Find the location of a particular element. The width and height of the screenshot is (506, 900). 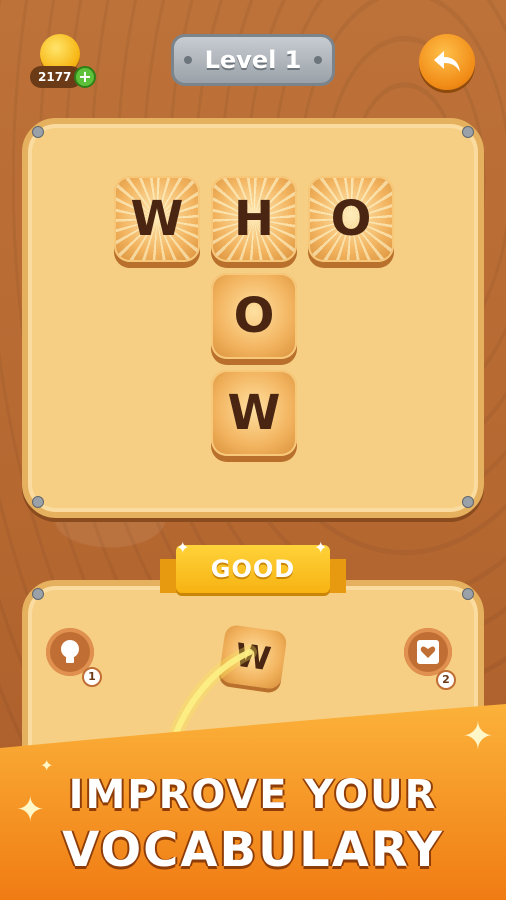

promo-line-1: IMPROVE YOUR is located at coordinates (253, 795).